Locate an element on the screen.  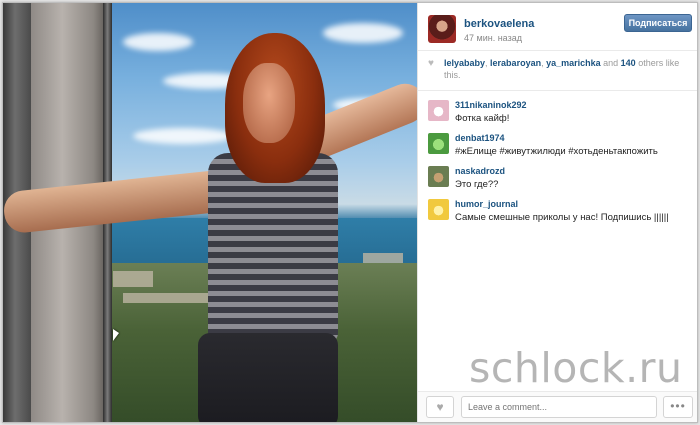
more-icon: ••• is located at coordinates (678, 406).